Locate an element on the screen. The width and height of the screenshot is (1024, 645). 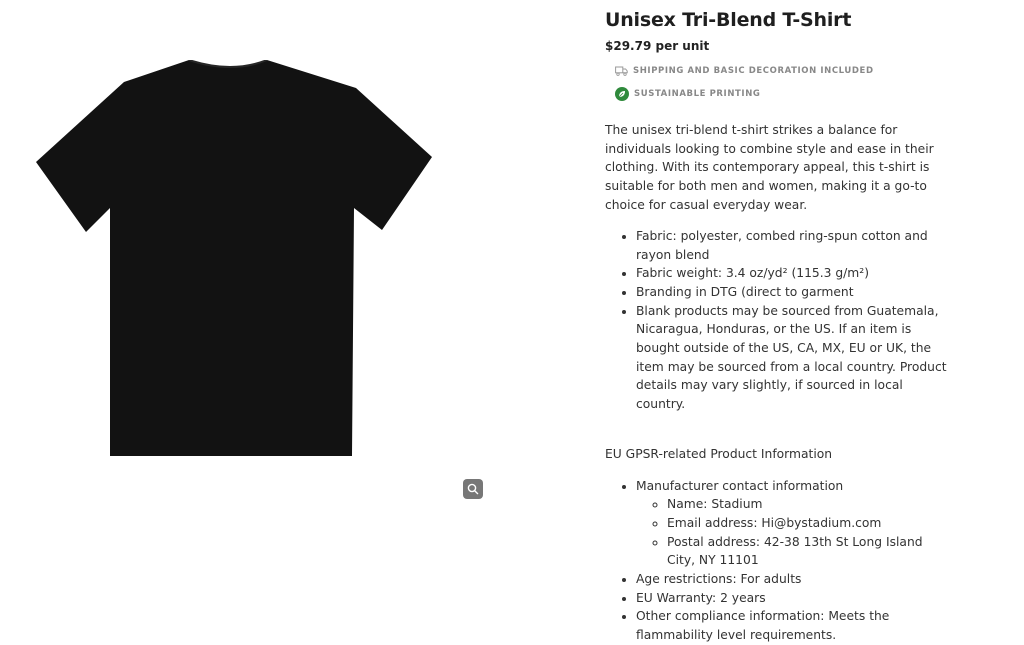
gpsr-item: Age restrictions: For adults is located at coordinates (793, 579).